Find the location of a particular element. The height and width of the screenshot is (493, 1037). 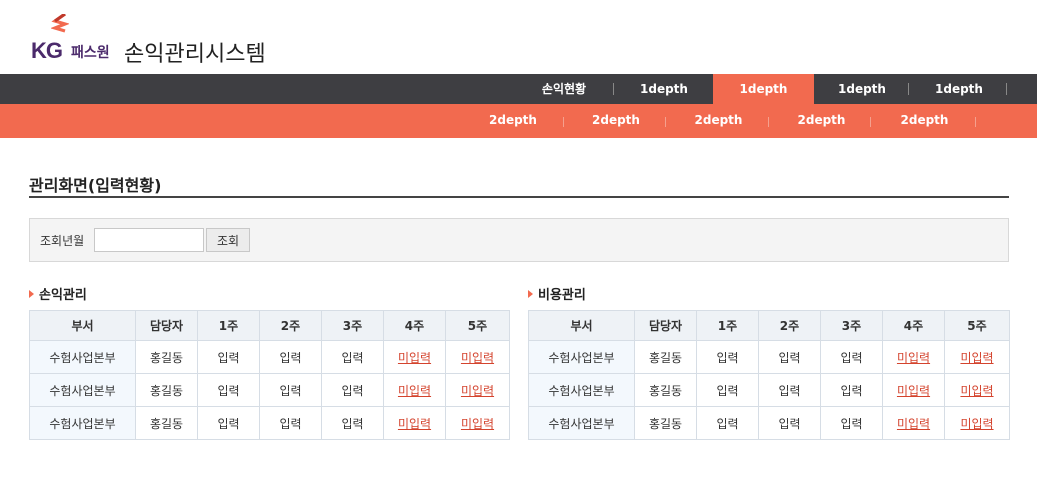

column-header-week2: 2주 is located at coordinates (789, 325).